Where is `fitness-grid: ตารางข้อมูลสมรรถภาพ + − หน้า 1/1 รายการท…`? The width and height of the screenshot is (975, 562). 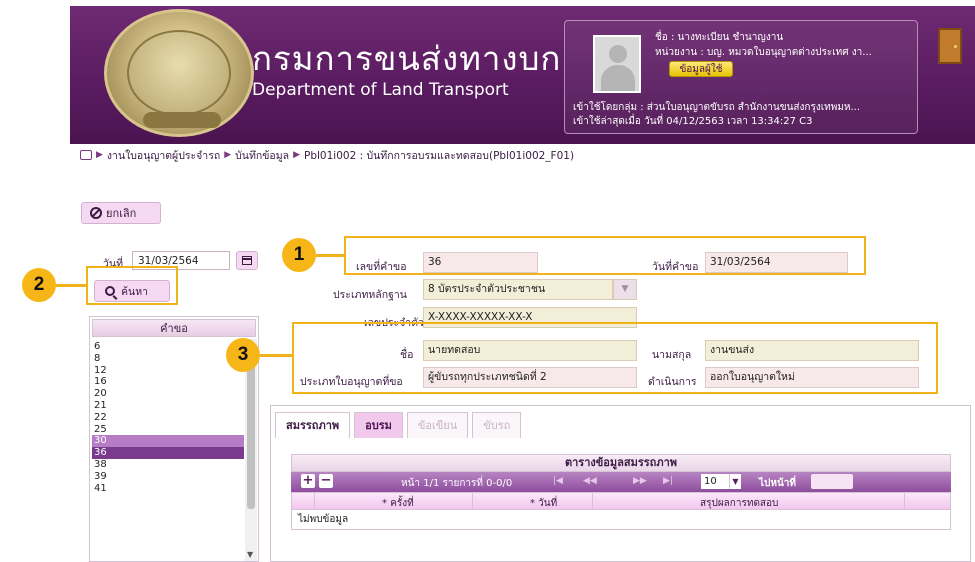
fitness-grid: ตารางข้อมูลสมรรถภาพ + − หน้า 1/1 รายการท… is located at coordinates (621, 492).